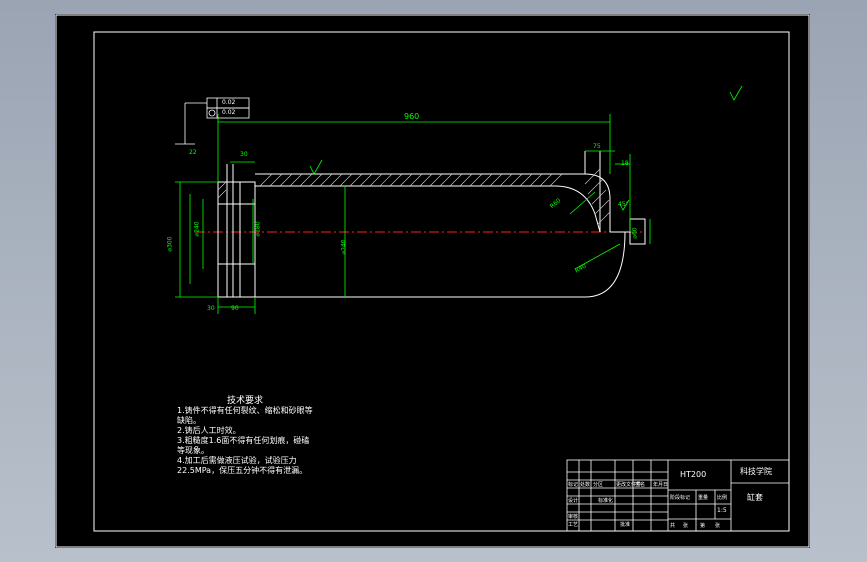 Image resolution: width=867 pixels, height=562 pixels. What do you see at coordinates (673, 526) in the screenshot?
I see `tb-sheet: 共` at bounding box center [673, 526].